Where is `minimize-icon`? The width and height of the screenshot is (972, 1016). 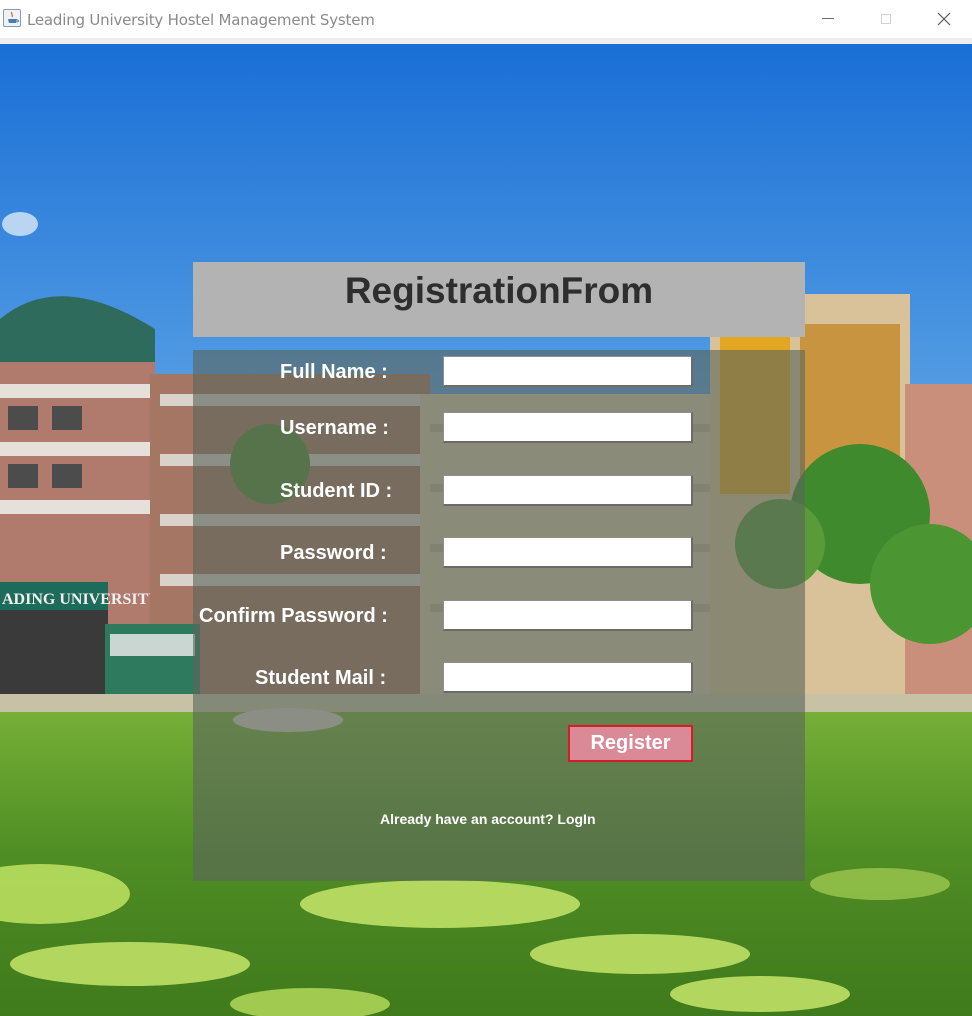
minimize-icon is located at coordinates (828, 18).